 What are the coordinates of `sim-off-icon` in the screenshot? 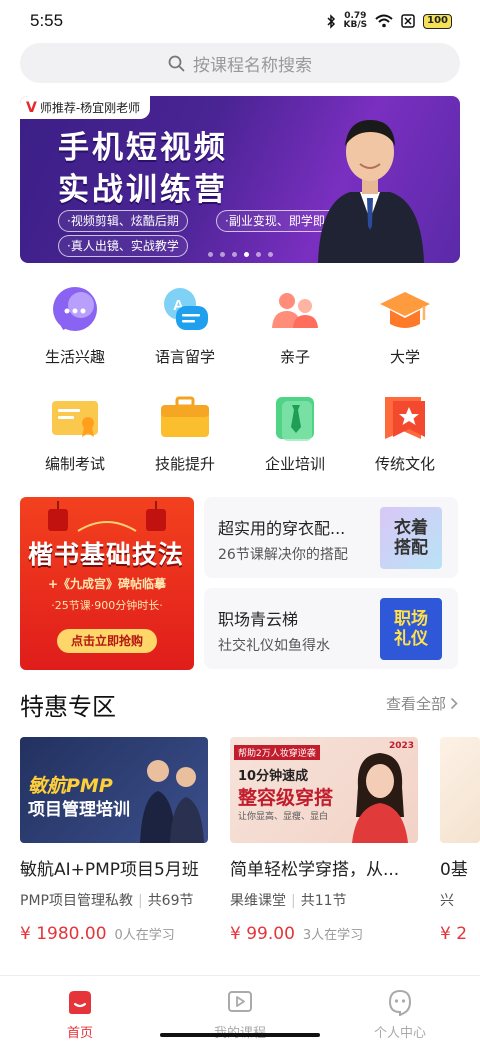 It's located at (408, 21).